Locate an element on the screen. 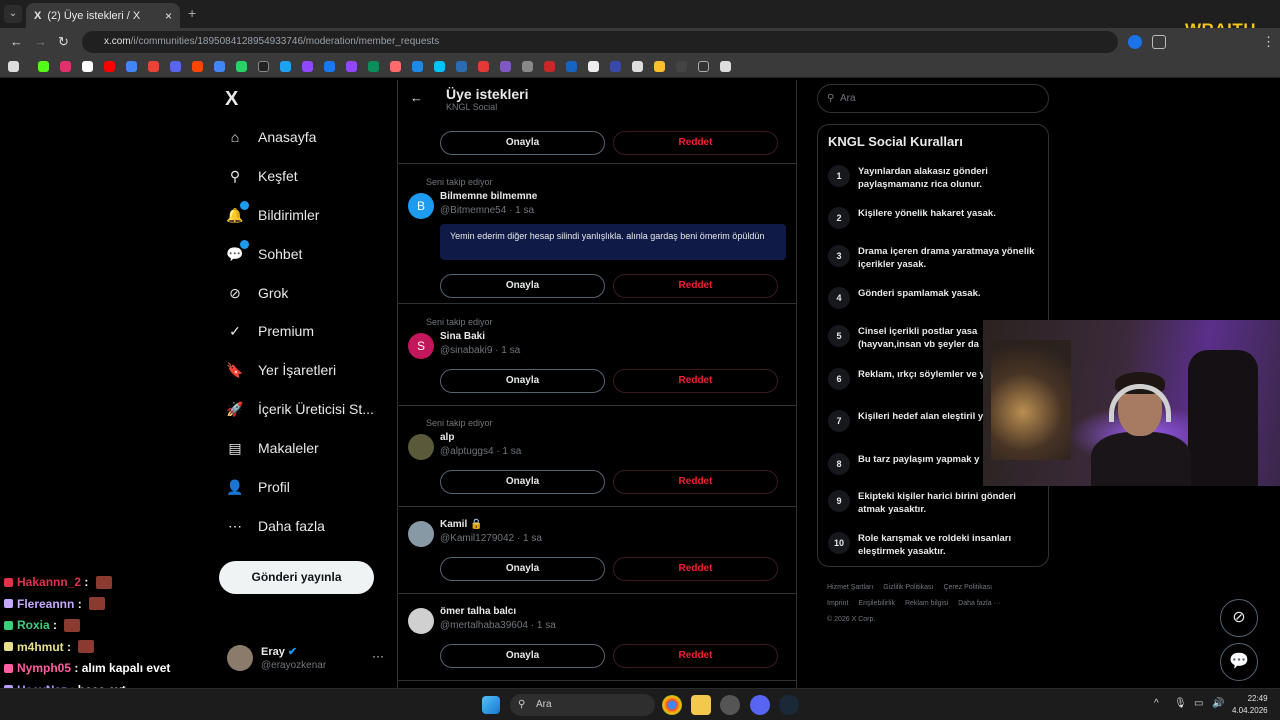 This screenshot has height=720, width=1280. user-name: ömer talha balcı is located at coordinates (478, 611).